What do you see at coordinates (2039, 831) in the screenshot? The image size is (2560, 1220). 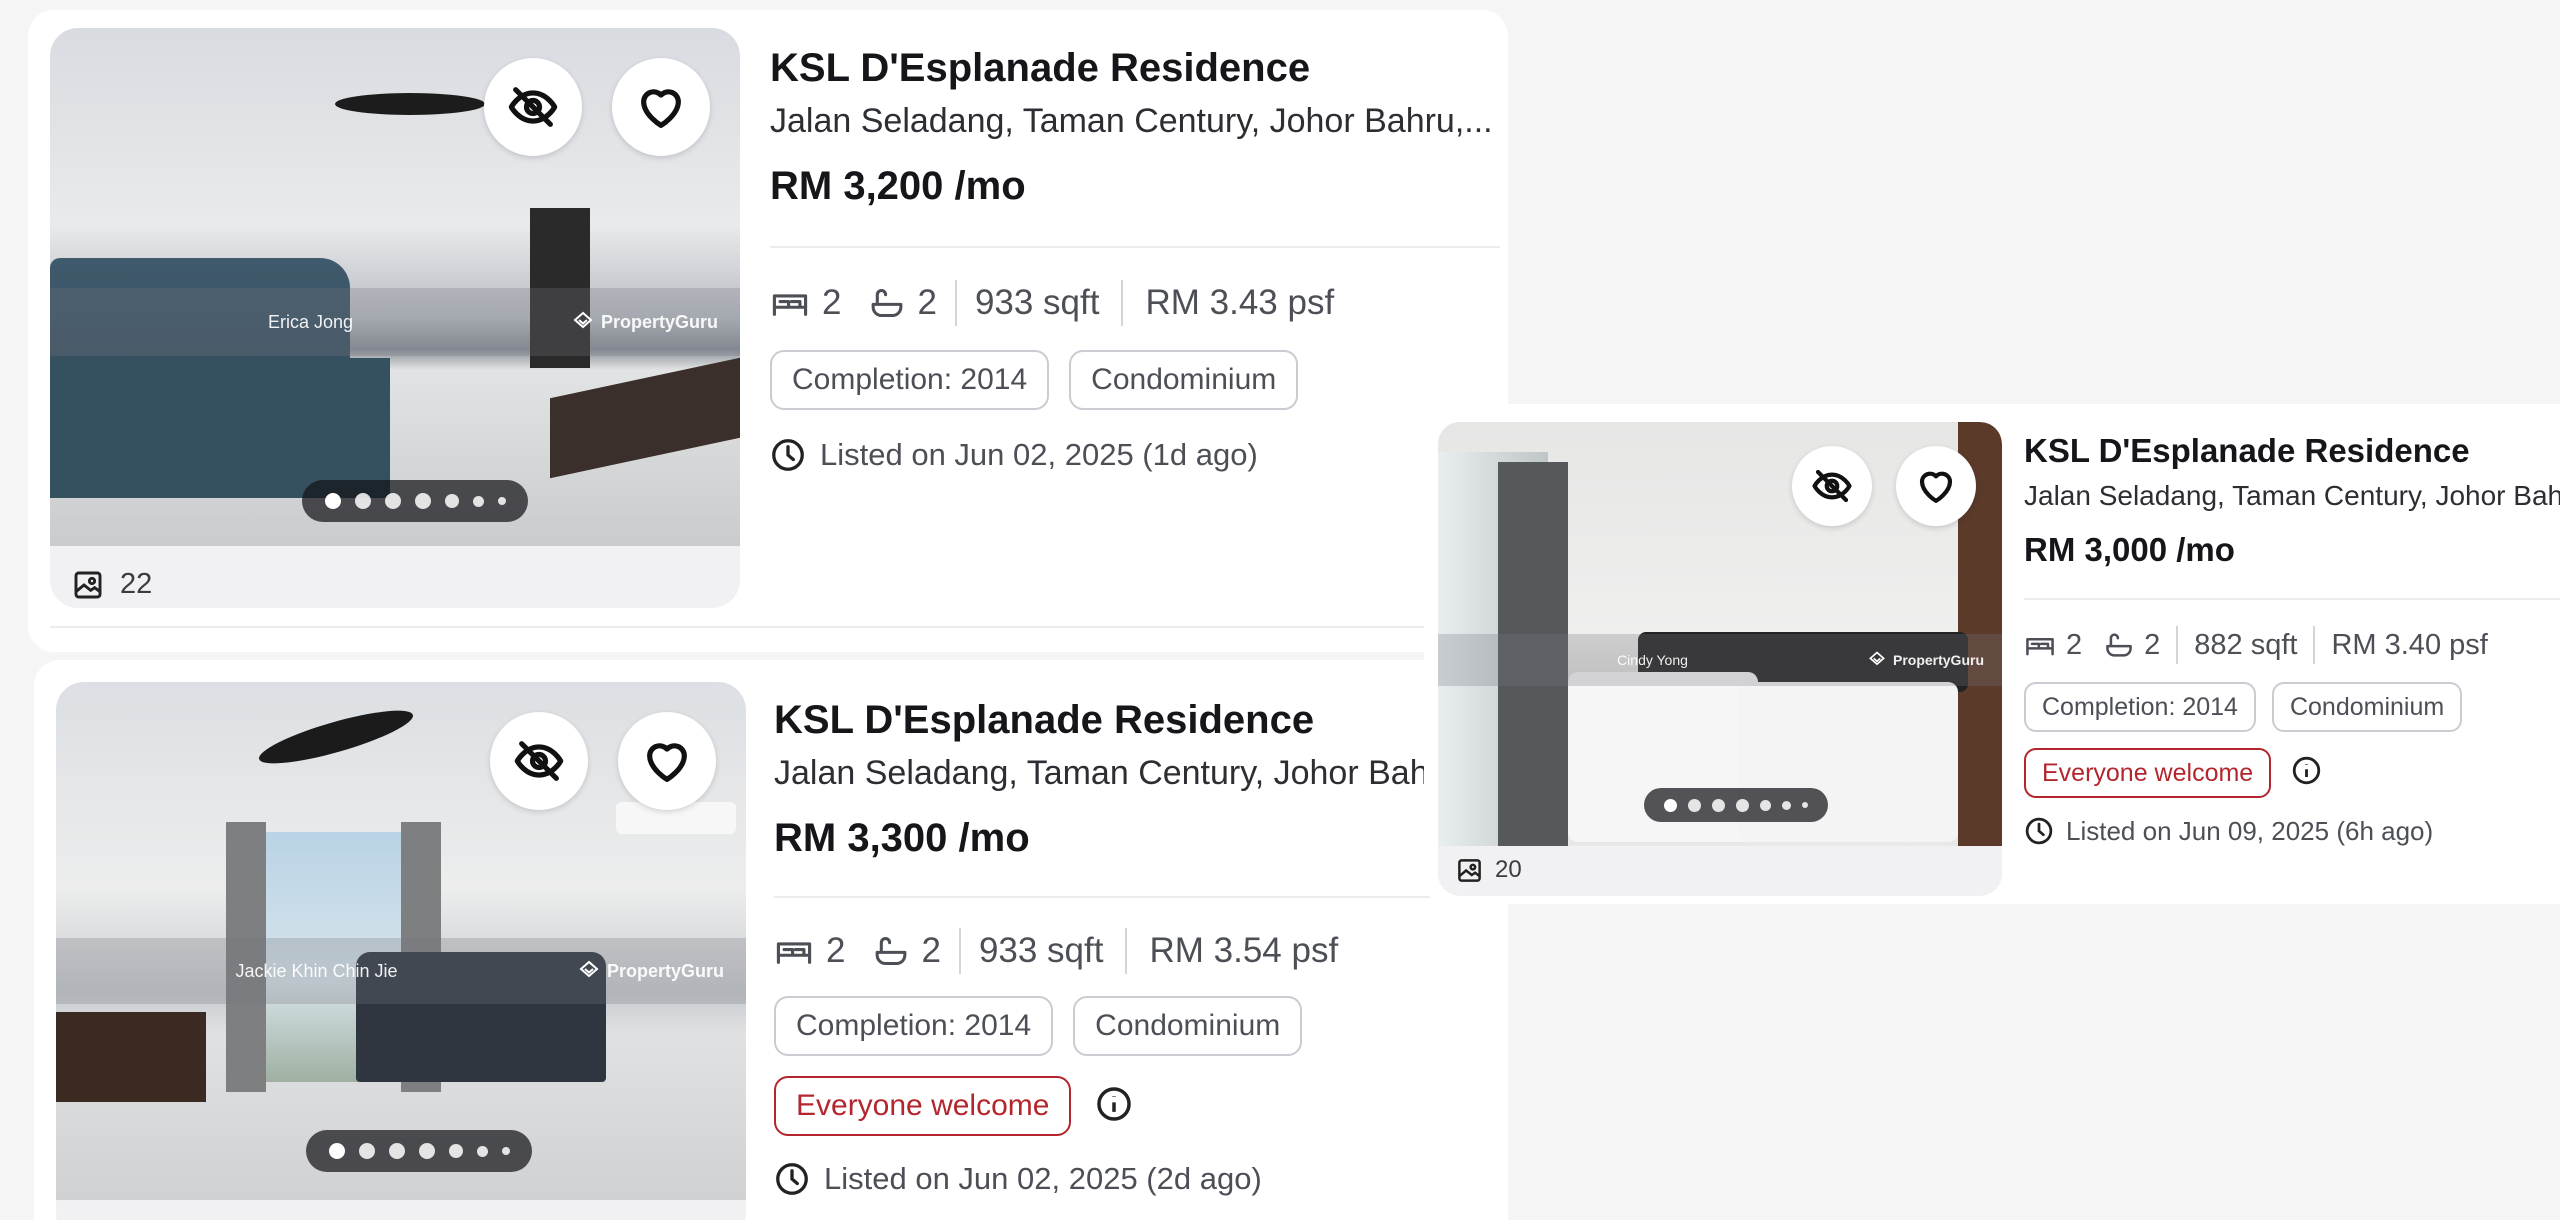 I see `clock-icon` at bounding box center [2039, 831].